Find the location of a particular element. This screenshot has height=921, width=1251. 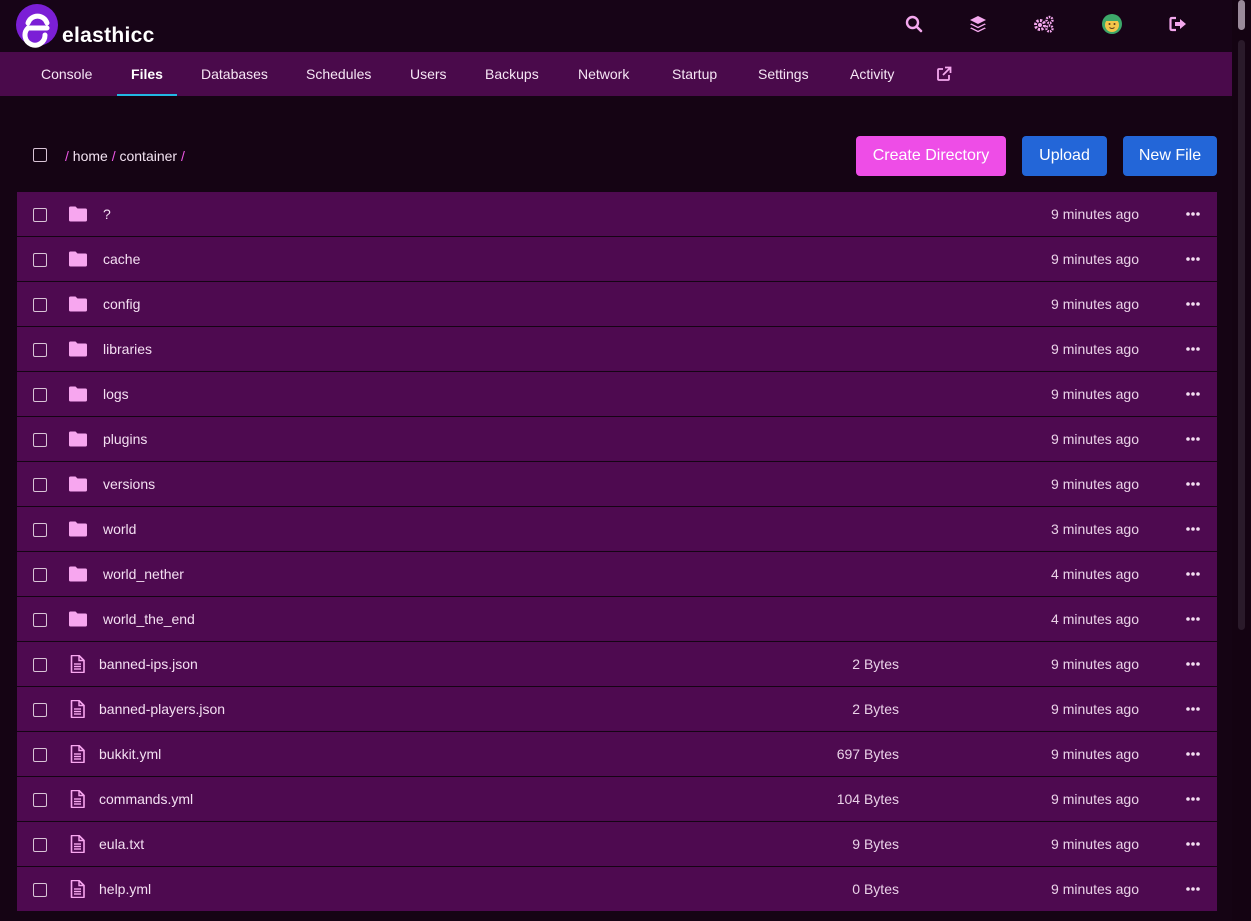

file-modified: 3 minutes ago is located at coordinates (1095, 529).